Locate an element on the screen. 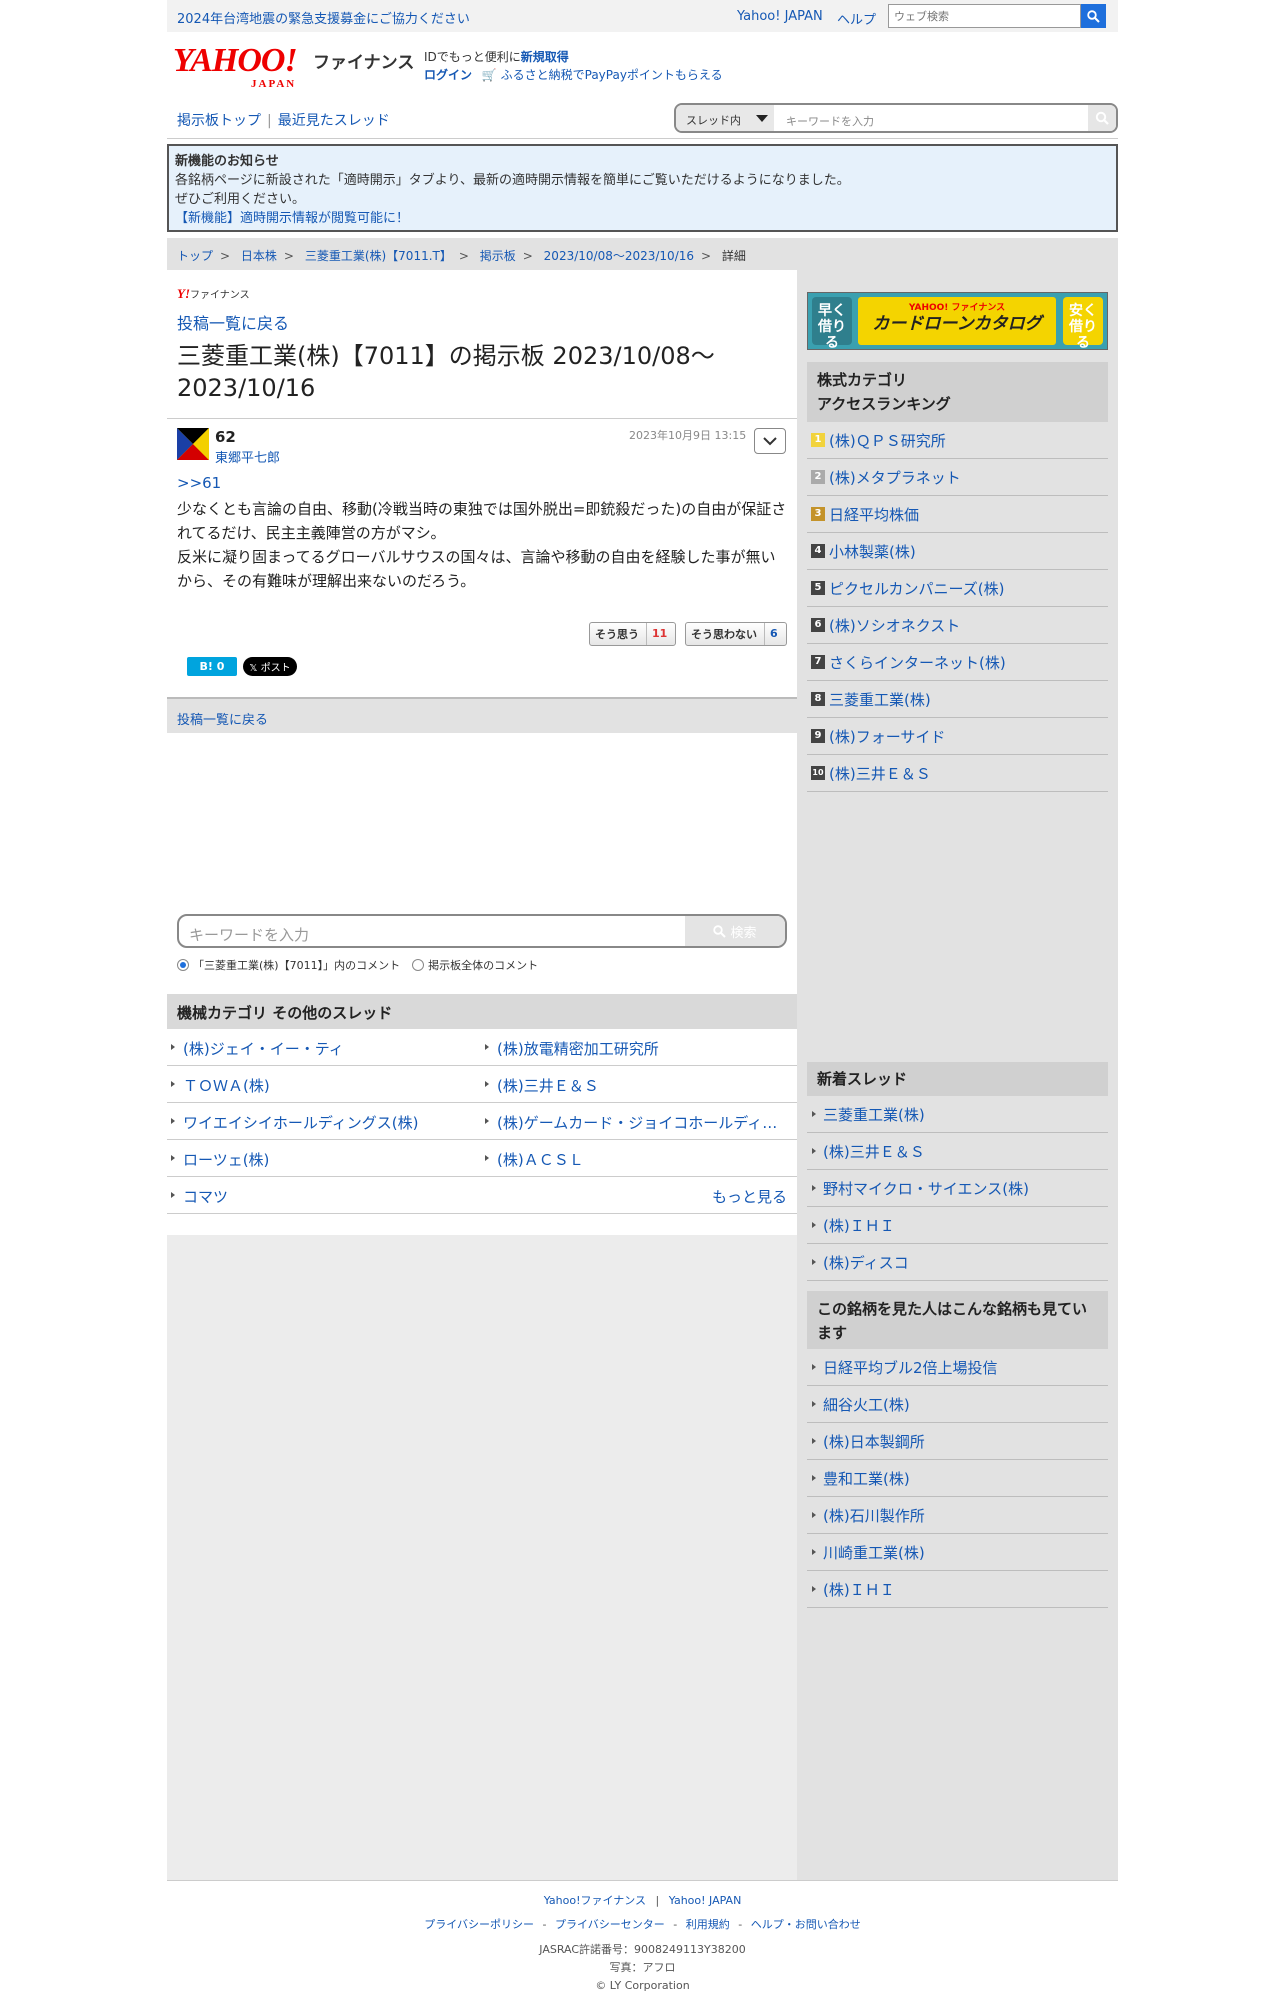 The width and height of the screenshot is (1284, 2000). signup-link: 新規取得 is located at coordinates (545, 57).